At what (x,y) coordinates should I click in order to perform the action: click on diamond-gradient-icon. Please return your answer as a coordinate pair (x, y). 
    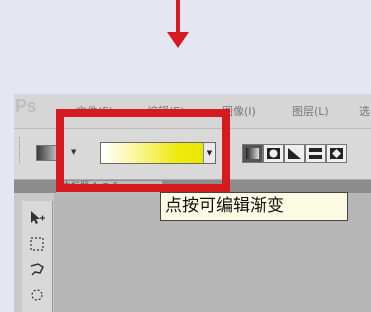
    Looking at the image, I should click on (336, 153).